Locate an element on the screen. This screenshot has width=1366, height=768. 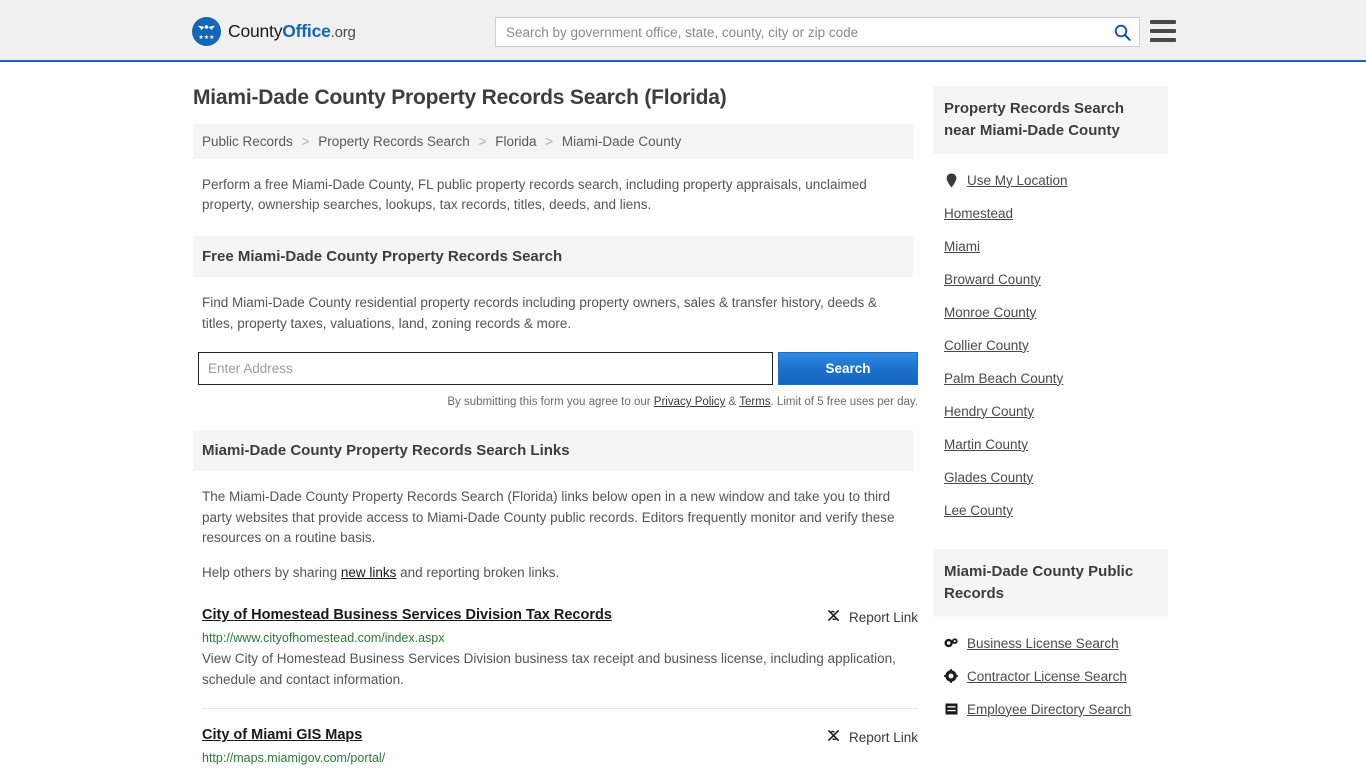
sidebar-item-homestead: Homestead is located at coordinates (1050, 213).